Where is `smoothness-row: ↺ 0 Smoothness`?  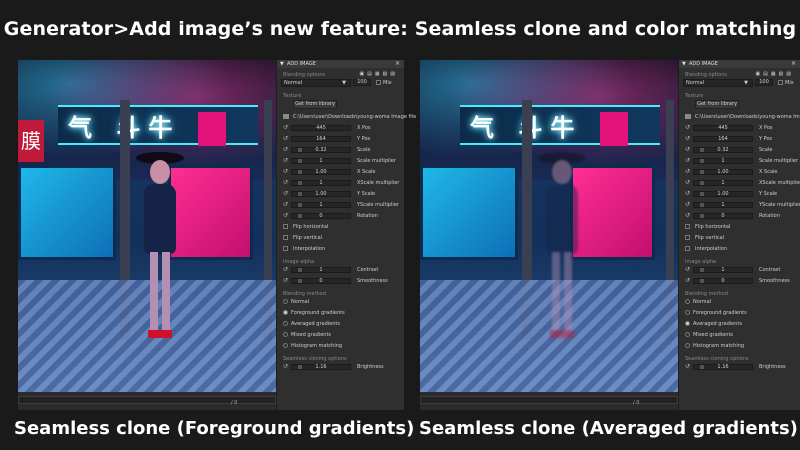
smoothness-row: ↺ 0 Smoothness is located at coordinates (739, 281).